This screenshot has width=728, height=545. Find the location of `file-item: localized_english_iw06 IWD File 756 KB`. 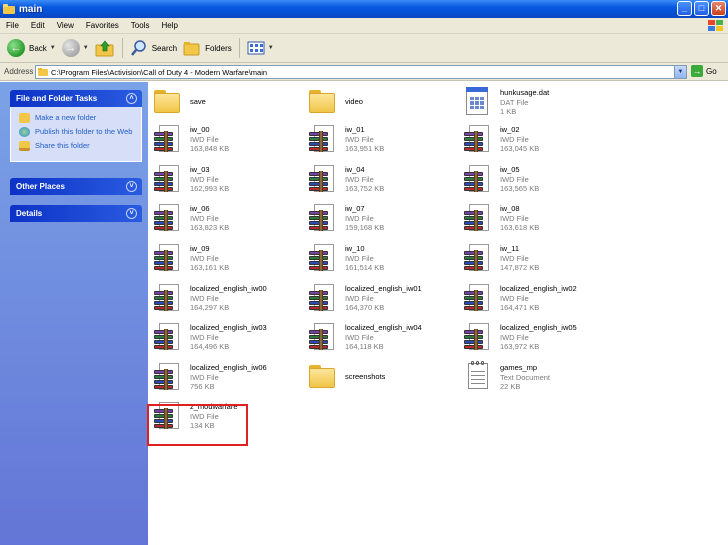

file-item: localized_english_iw06 IWD File 756 KB is located at coordinates (227, 379).